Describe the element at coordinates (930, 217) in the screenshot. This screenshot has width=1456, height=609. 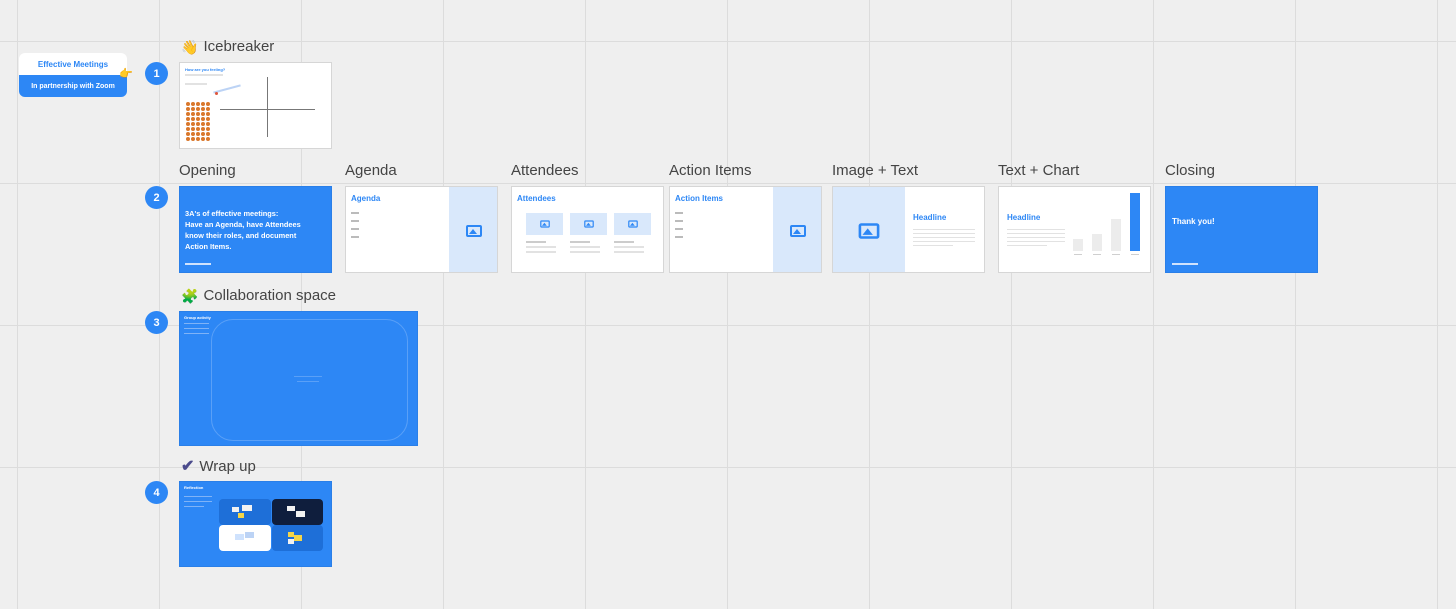
I see `image-text-headline: Headline` at that location.